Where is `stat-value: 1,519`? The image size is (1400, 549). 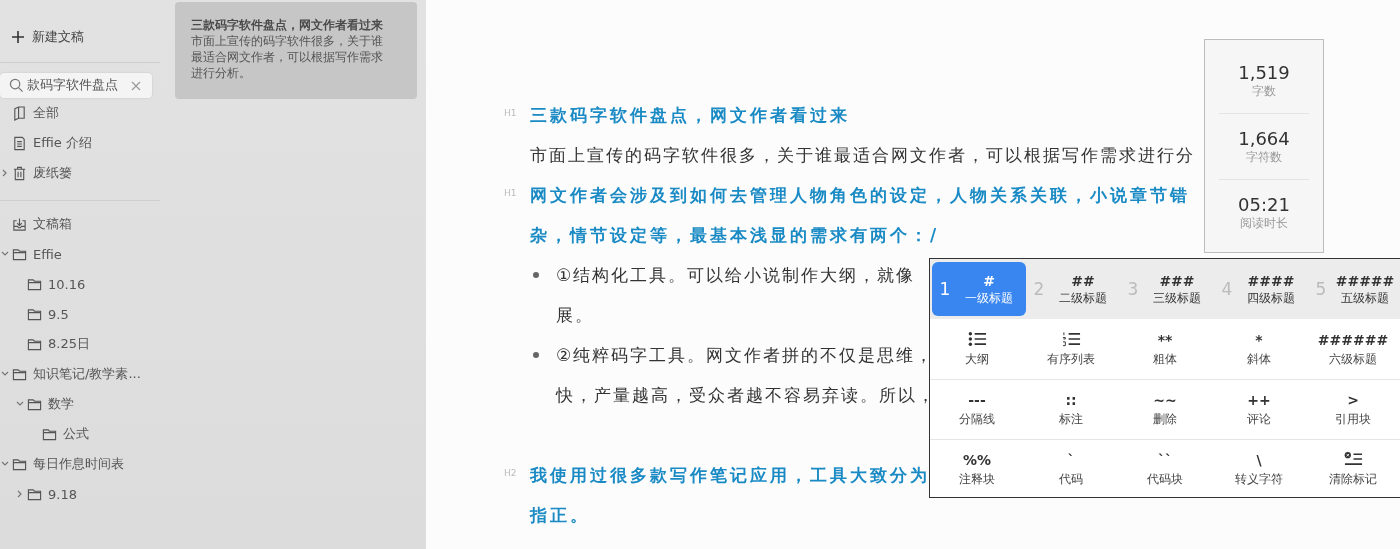 stat-value: 1,519 is located at coordinates (1264, 72).